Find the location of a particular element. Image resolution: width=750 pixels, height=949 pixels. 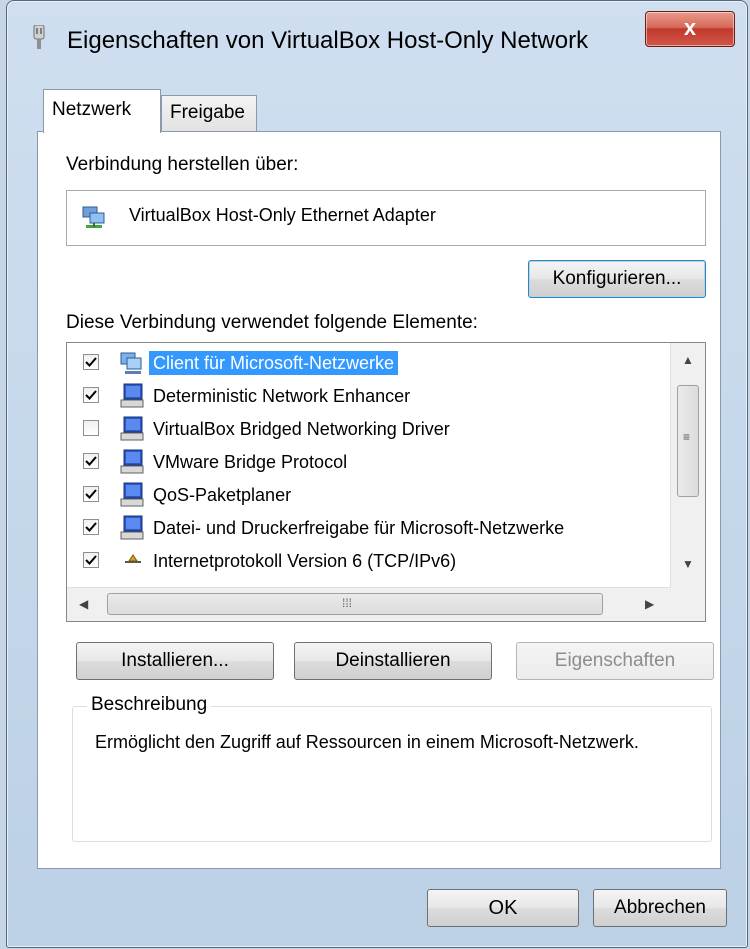

list-item: QoS-Paketplaner is located at coordinates (369, 495).